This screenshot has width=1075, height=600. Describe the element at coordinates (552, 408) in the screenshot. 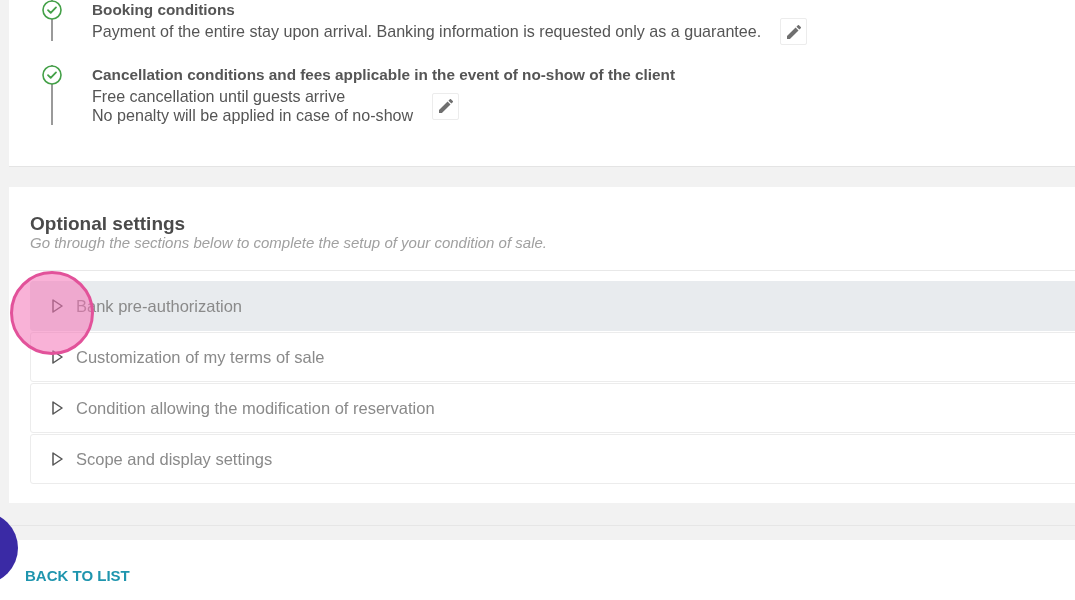

I see `accordion-row: Condition allowing the modification of reservation` at that location.